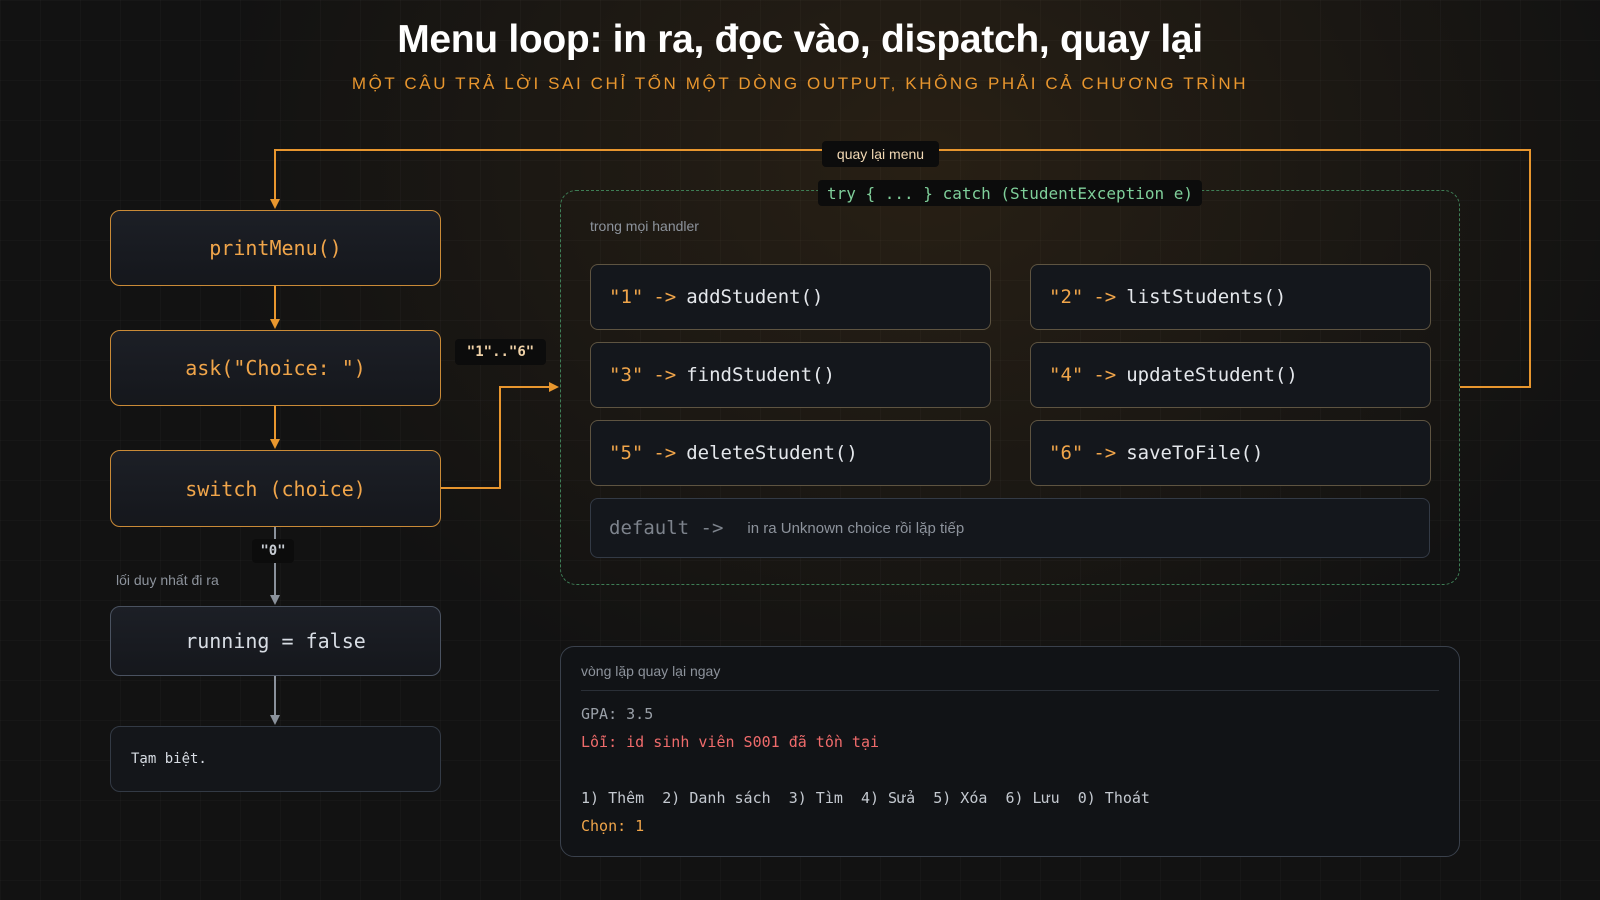 Image resolution: width=1600 pixels, height=900 pixels. Describe the element at coordinates (772, 453) in the screenshot. I see `case-handler: deleteStudent()` at that location.